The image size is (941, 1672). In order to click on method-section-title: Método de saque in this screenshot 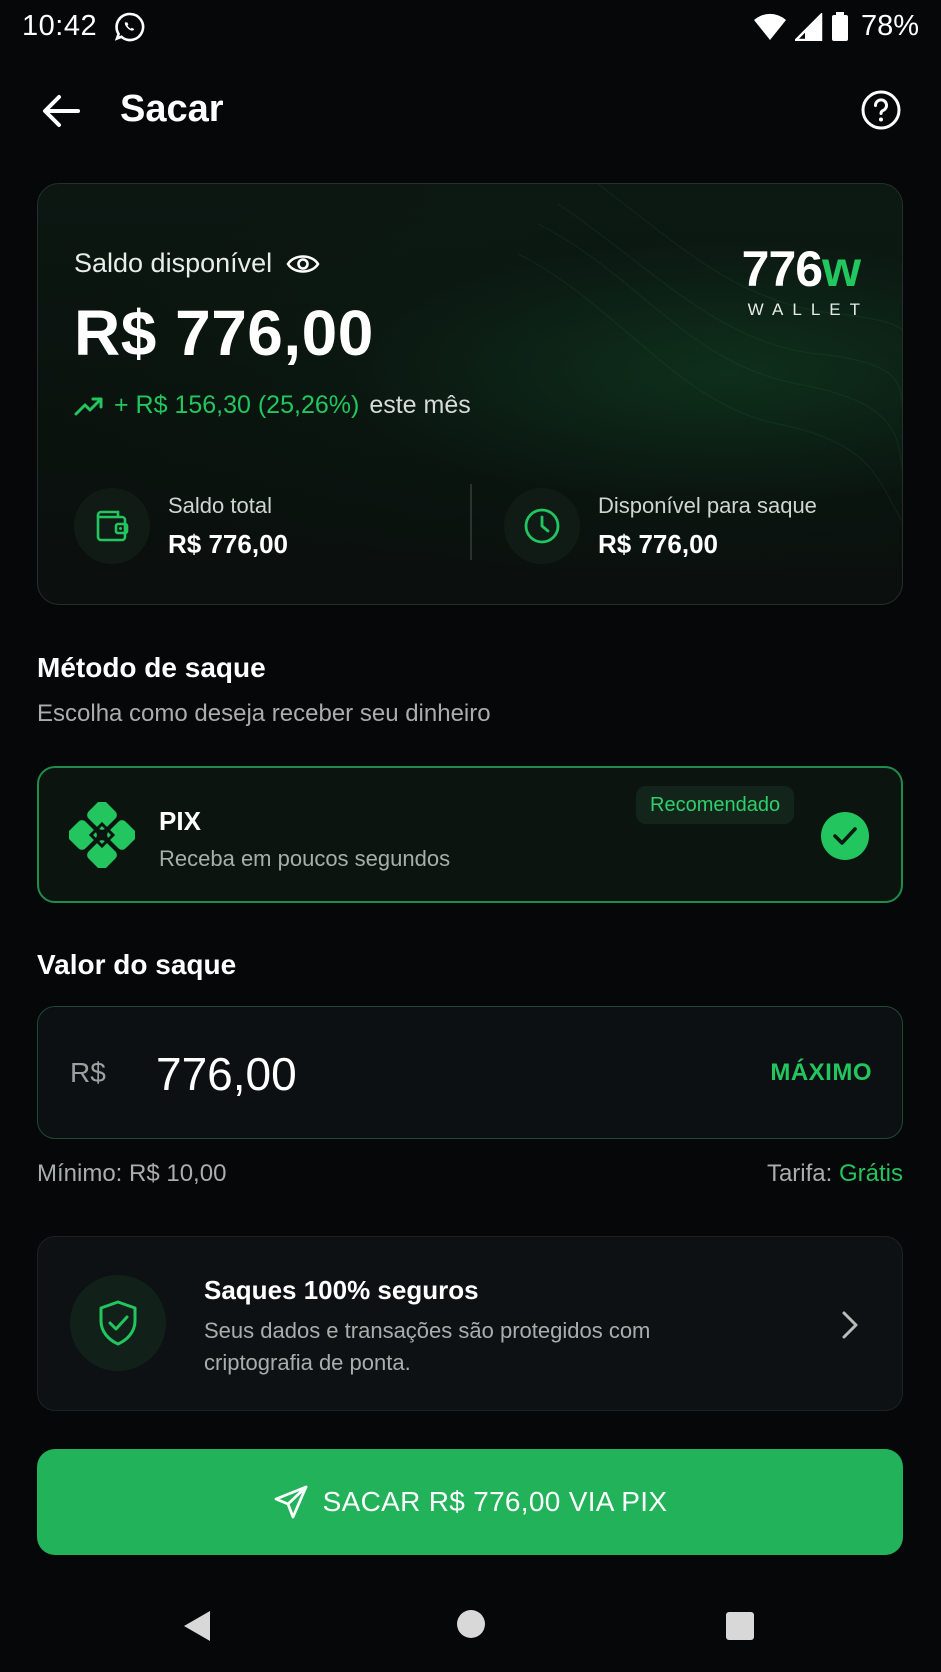, I will do `click(151, 667)`.